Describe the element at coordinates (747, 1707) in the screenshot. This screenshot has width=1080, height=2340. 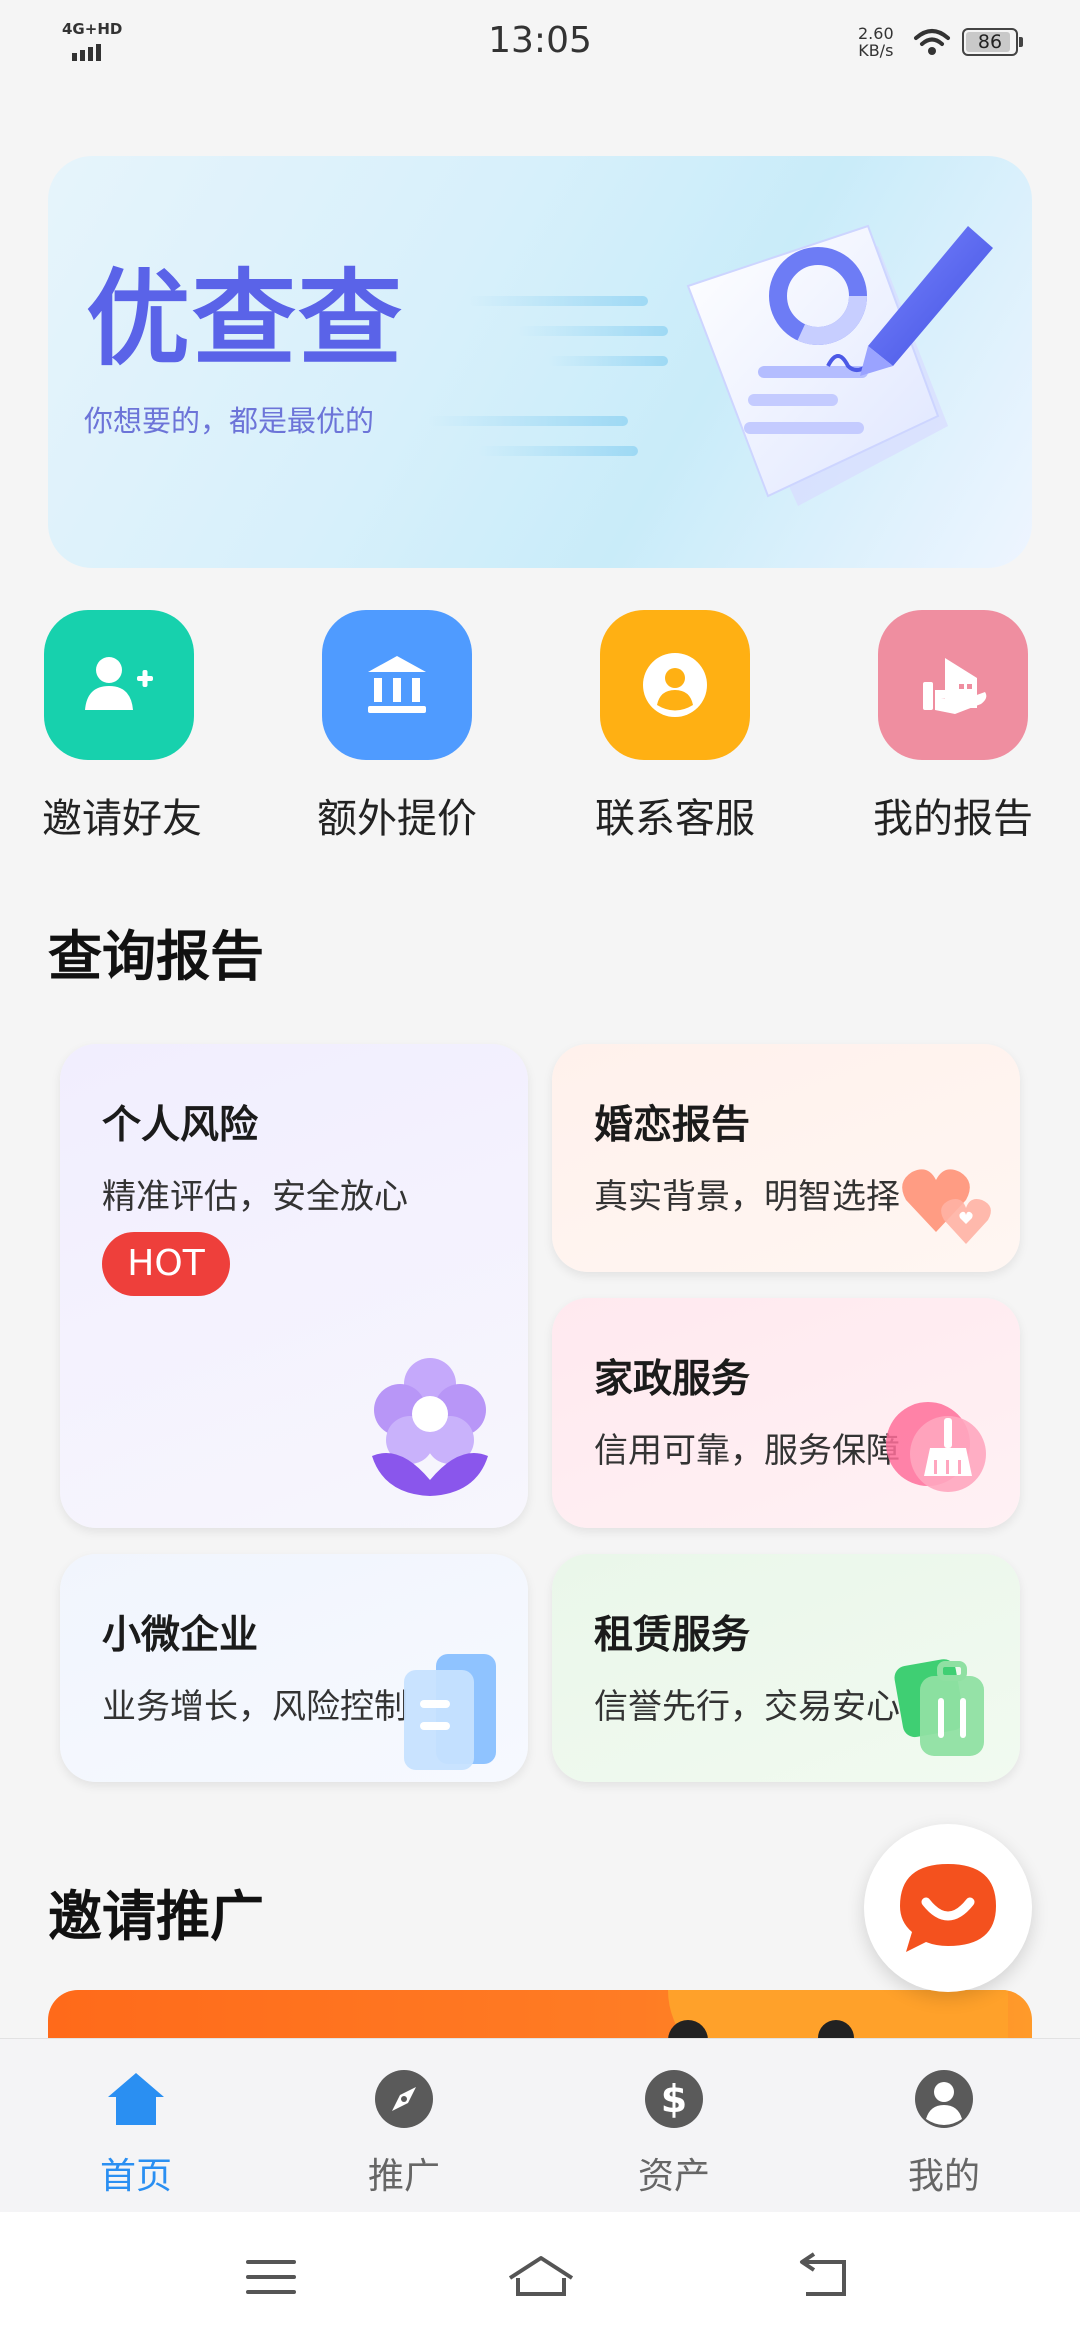
I see `card-subtitle: 信誉先行，交易安心` at that location.